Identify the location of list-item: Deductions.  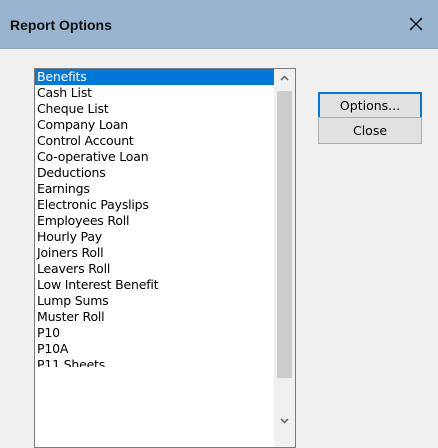
(155, 173).